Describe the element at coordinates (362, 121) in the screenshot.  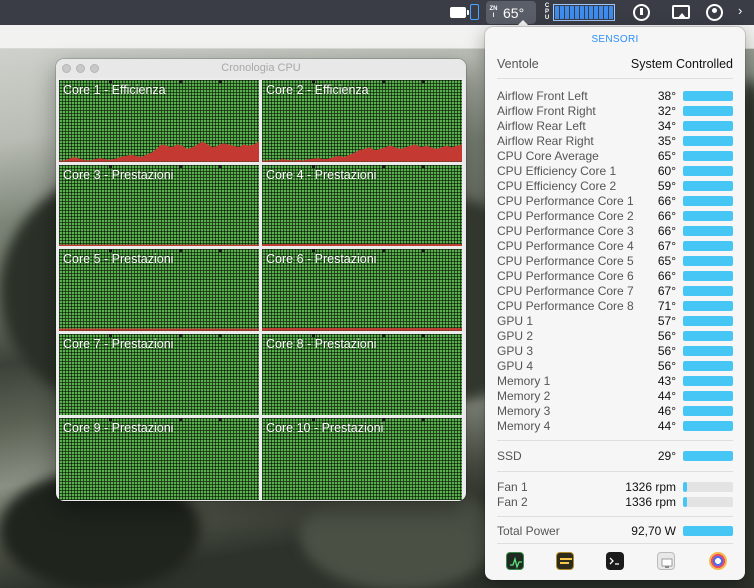
I see `core-history-panel: Core 2 - Efficienza` at that location.